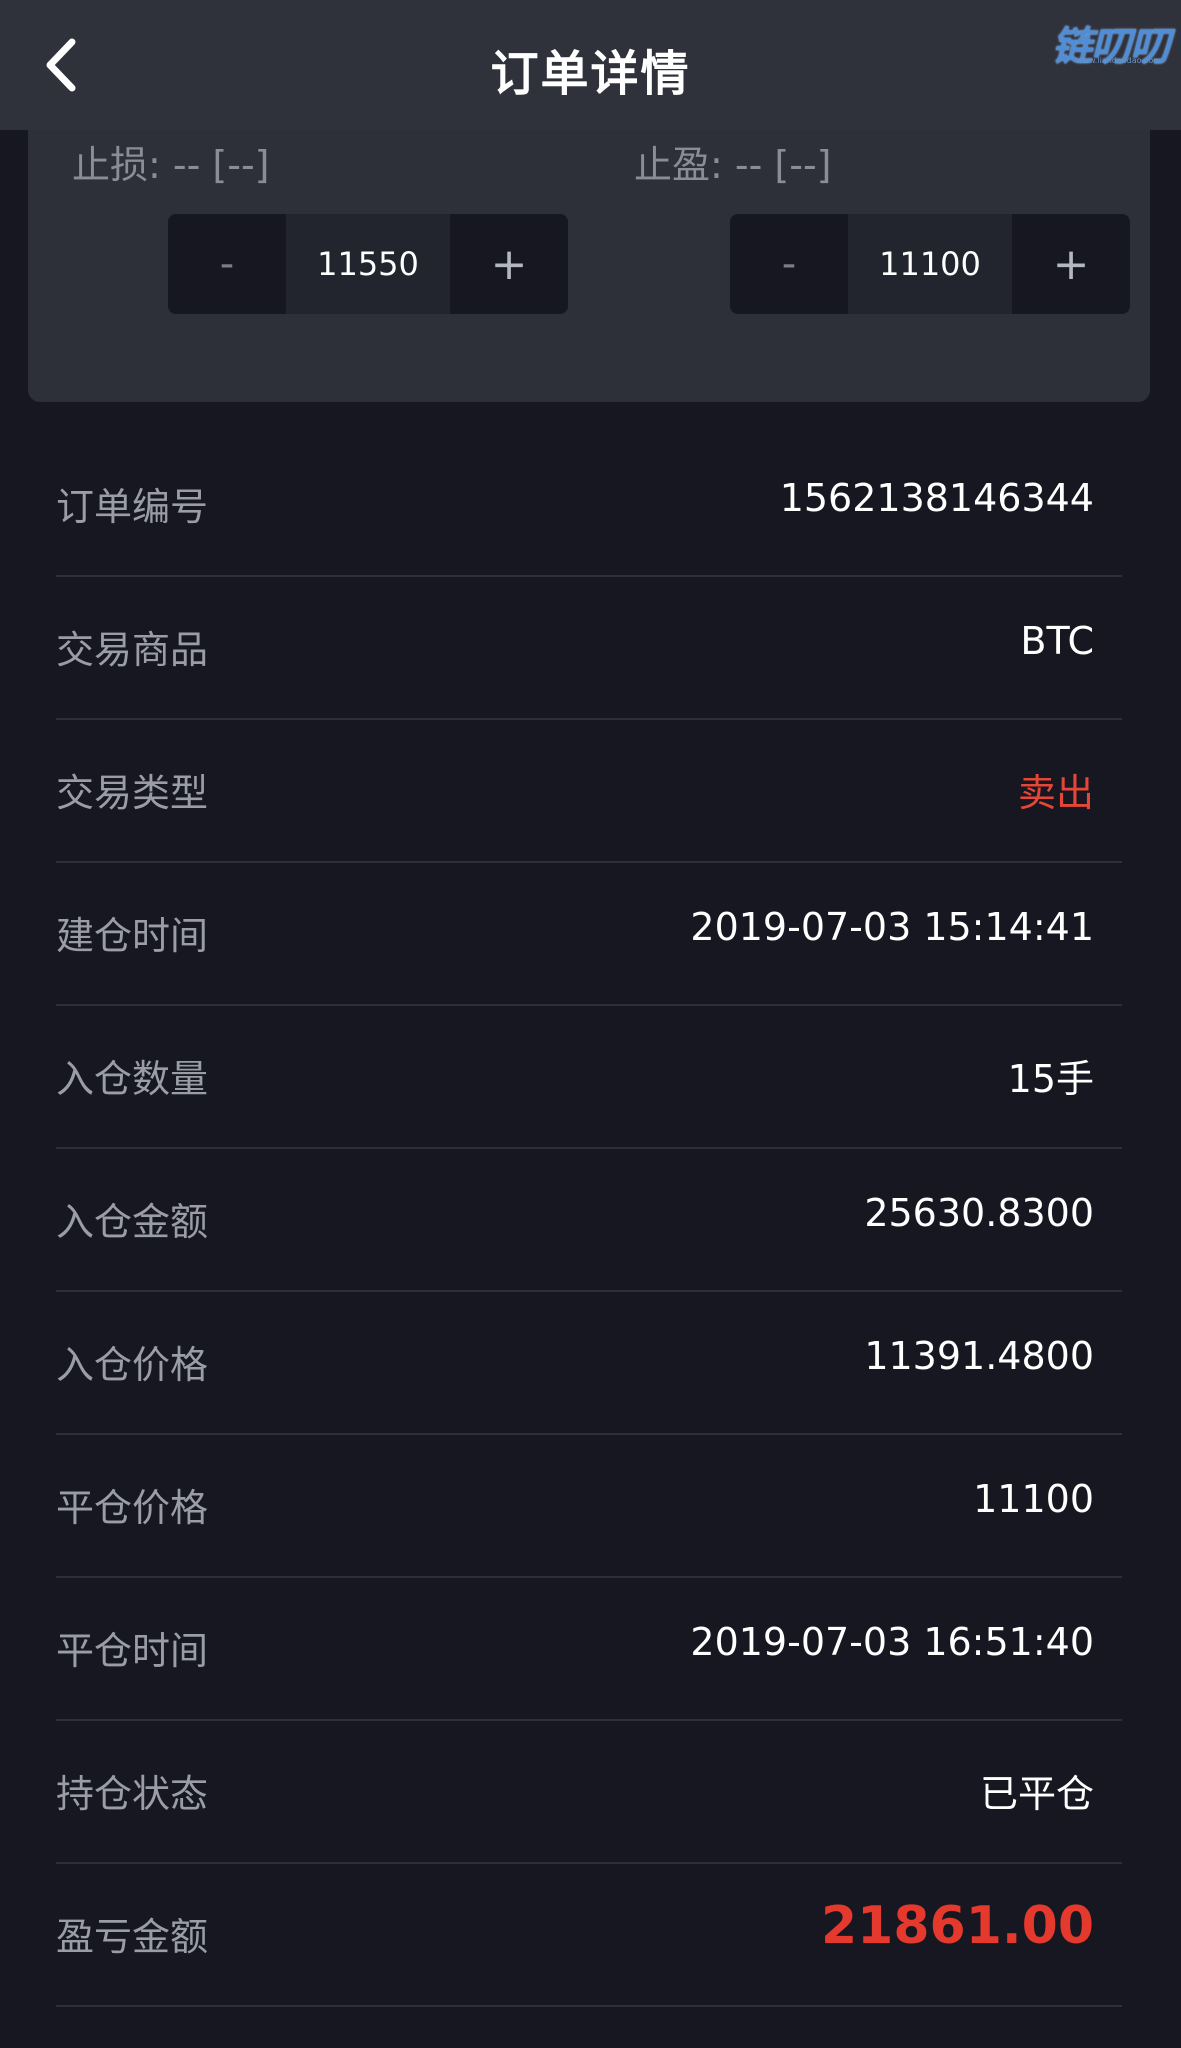 The width and height of the screenshot is (1181, 2048). Describe the element at coordinates (979, 1356) in the screenshot. I see `detail-value: 11391.4800` at that location.